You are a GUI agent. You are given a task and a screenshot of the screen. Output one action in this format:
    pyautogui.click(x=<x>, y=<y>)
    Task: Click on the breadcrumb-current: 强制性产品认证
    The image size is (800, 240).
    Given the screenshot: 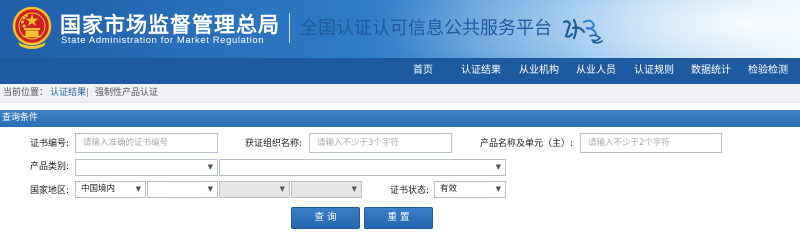 What is the action you would take?
    pyautogui.click(x=127, y=93)
    